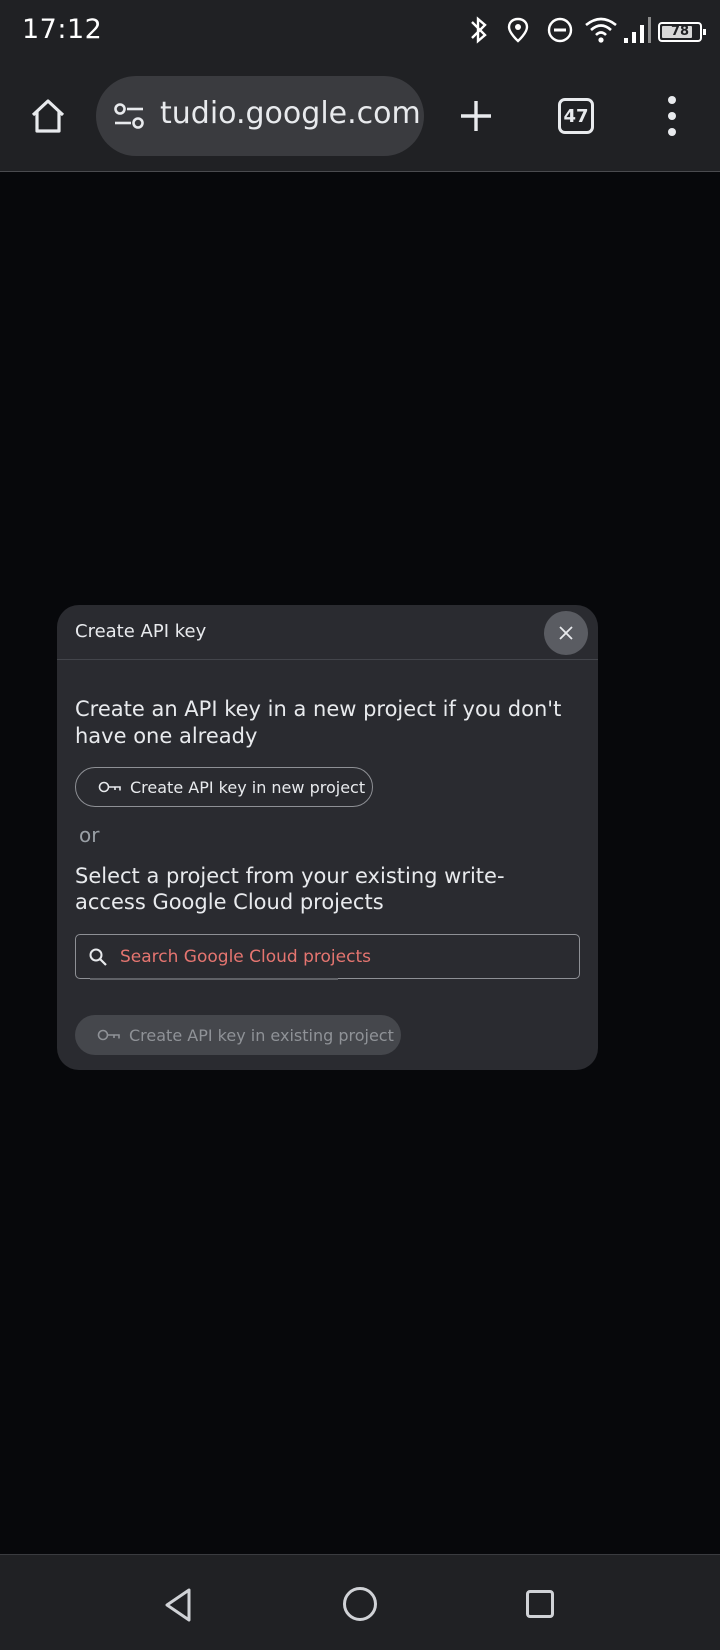  What do you see at coordinates (672, 116) in the screenshot?
I see `more-menu-icon` at bounding box center [672, 116].